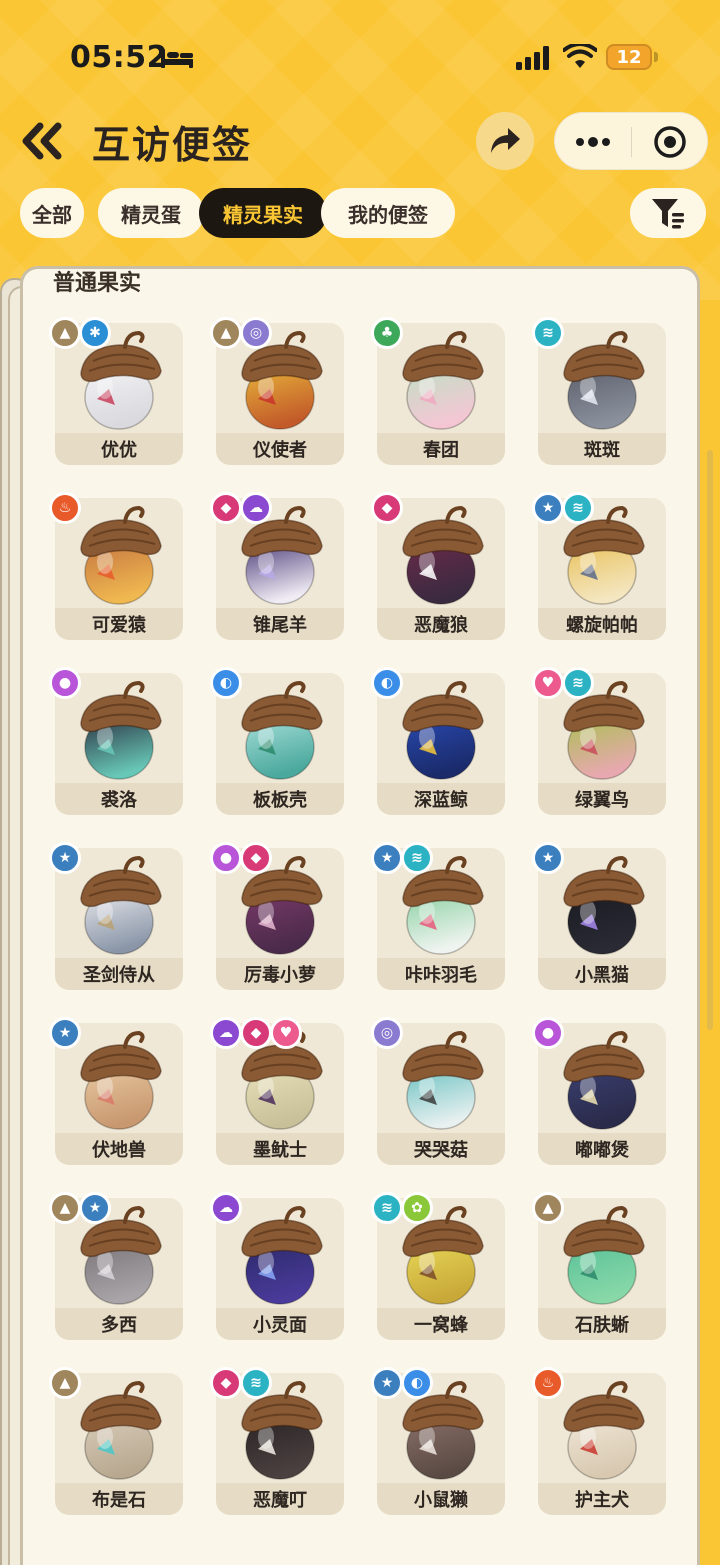 The image size is (720, 1565). I want to click on page-title: 互访便签, so click(172, 145).